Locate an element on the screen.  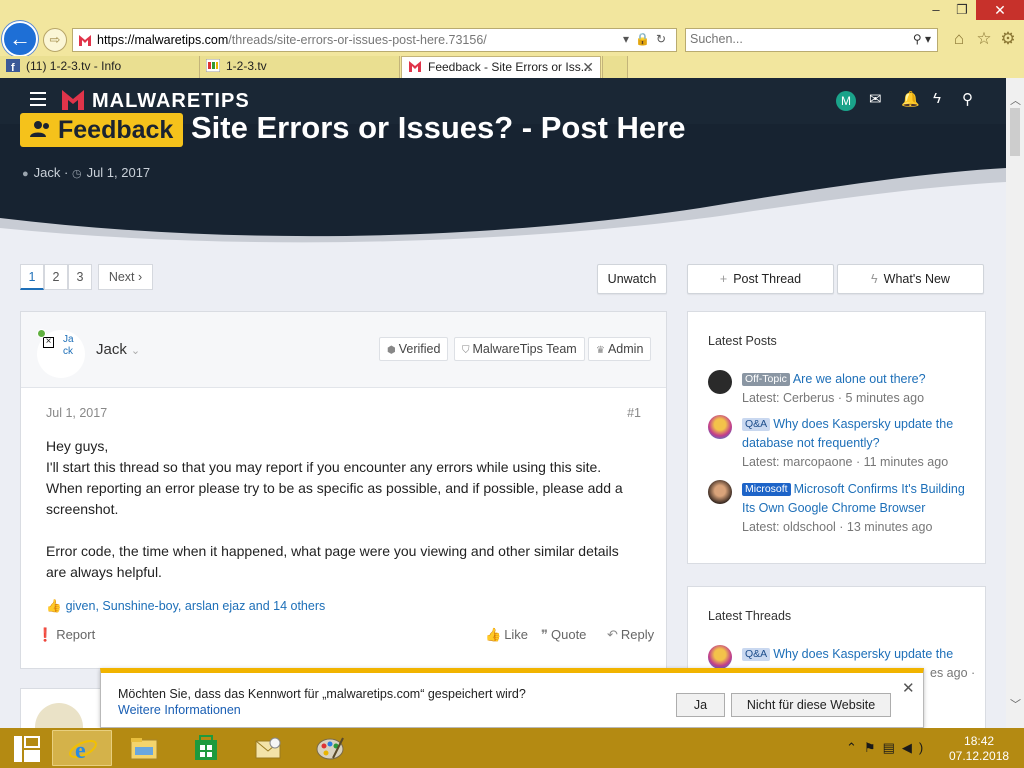
post-author: Jack ⌄ is located at coordinates (118, 349).